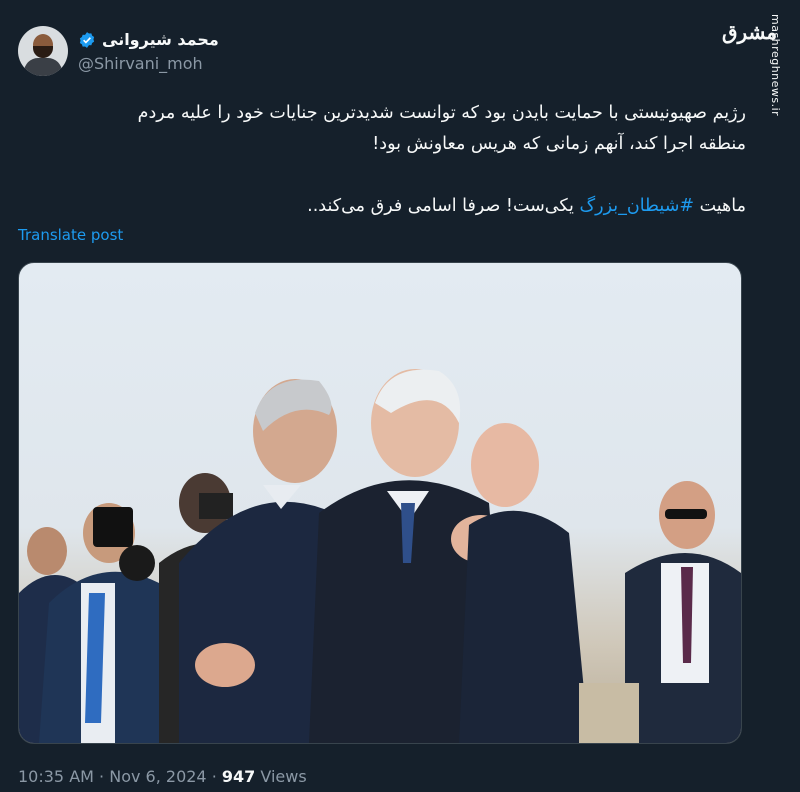 This screenshot has height=792, width=800. What do you see at coordinates (720, 206) in the screenshot?
I see `post-line-3-start: ماهیت` at bounding box center [720, 206].